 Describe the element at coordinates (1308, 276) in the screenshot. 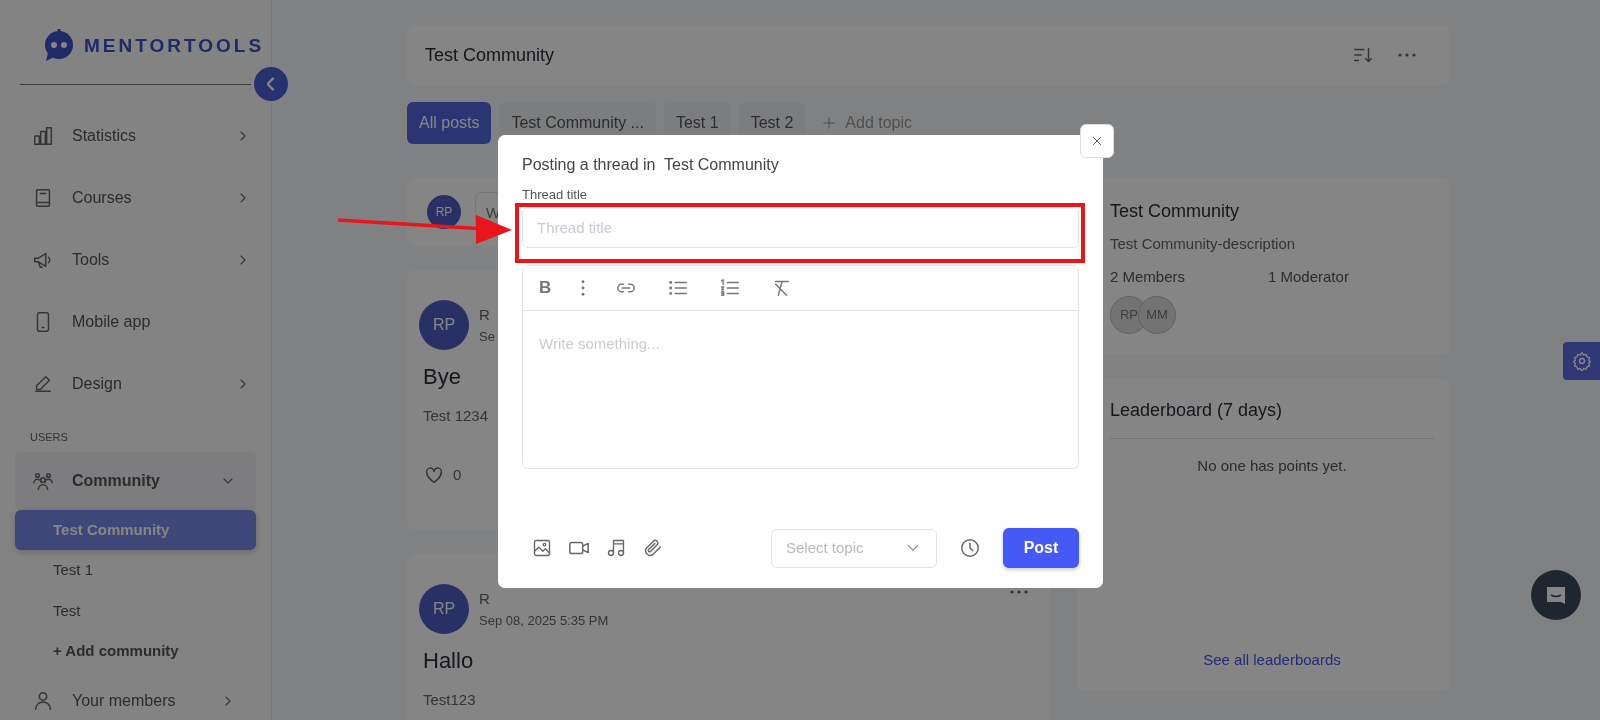

I see `moderator-count: 1 Moderator` at that location.